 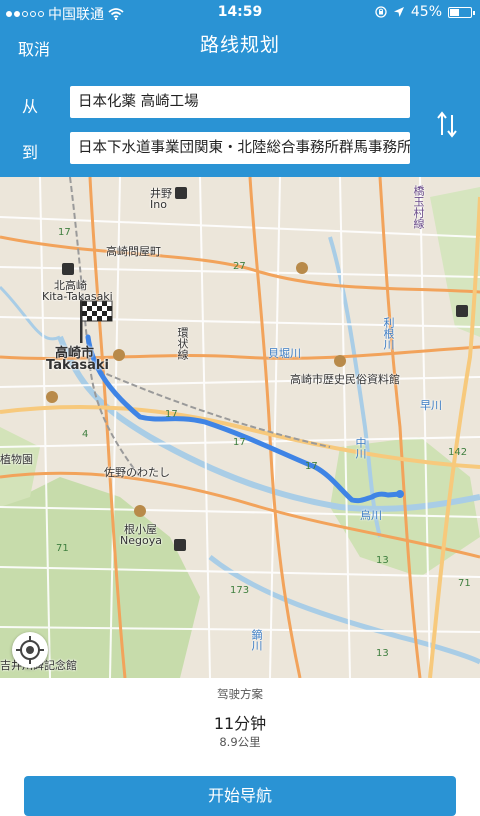 What do you see at coordinates (240, 742) in the screenshot?
I see `plan-distance: 8.9公里` at bounding box center [240, 742].